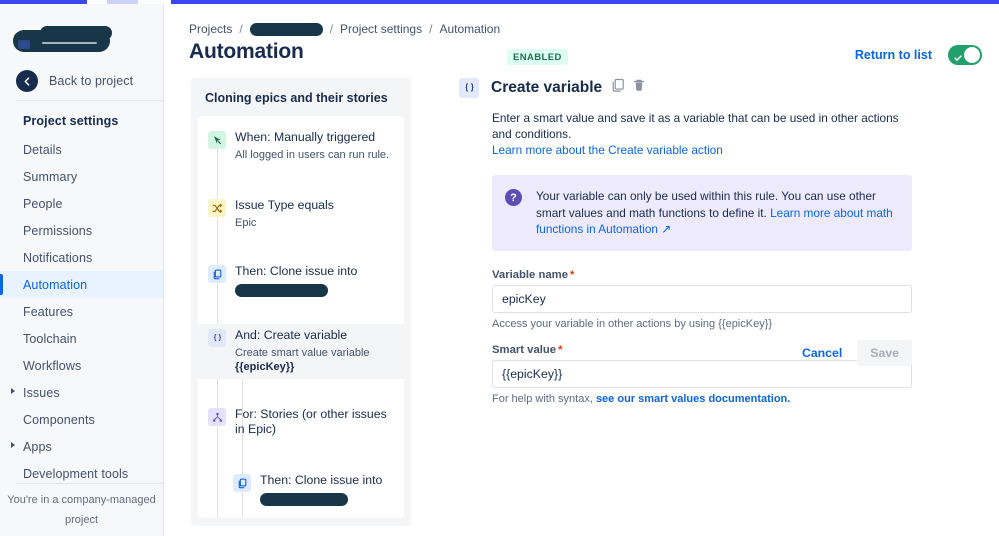 Image resolution: width=999 pixels, height=536 pixels. I want to click on breadcrumb-projects: Projects, so click(210, 29).